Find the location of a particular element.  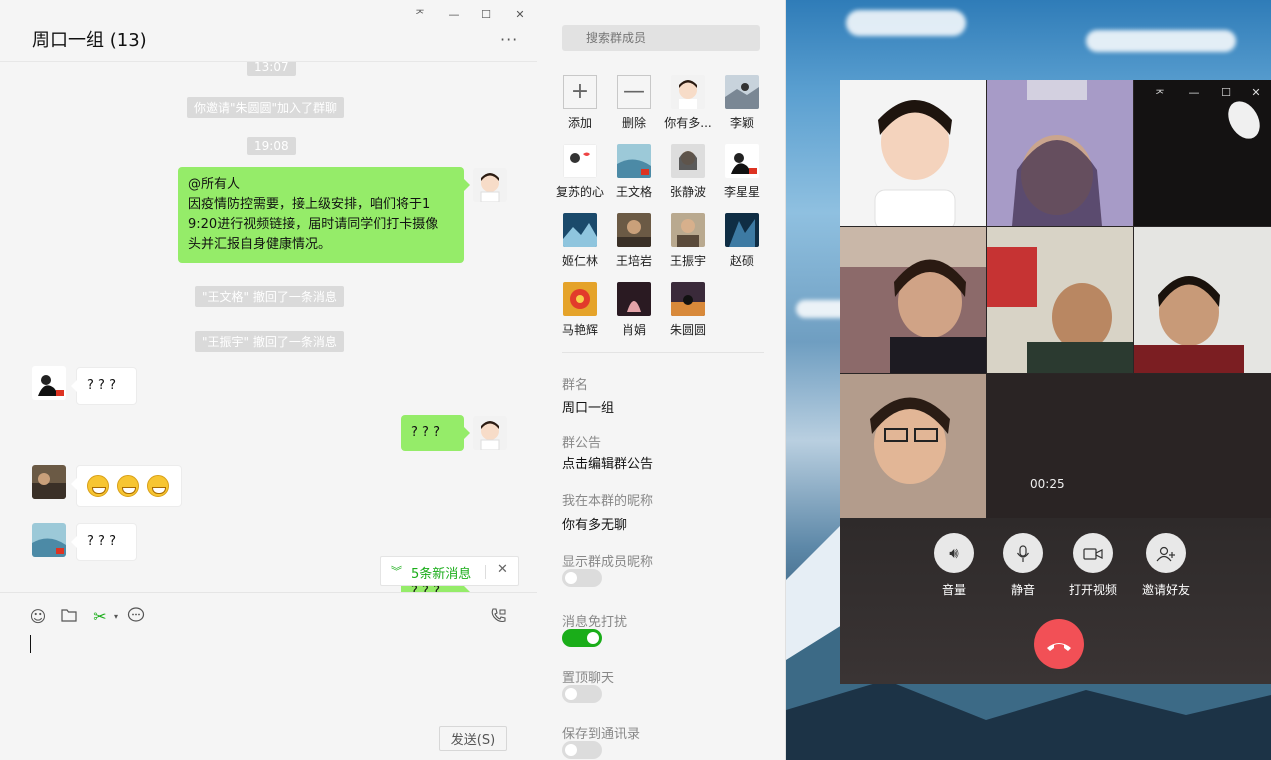

member-item: 复苏的心 is located at coordinates (580, 172).